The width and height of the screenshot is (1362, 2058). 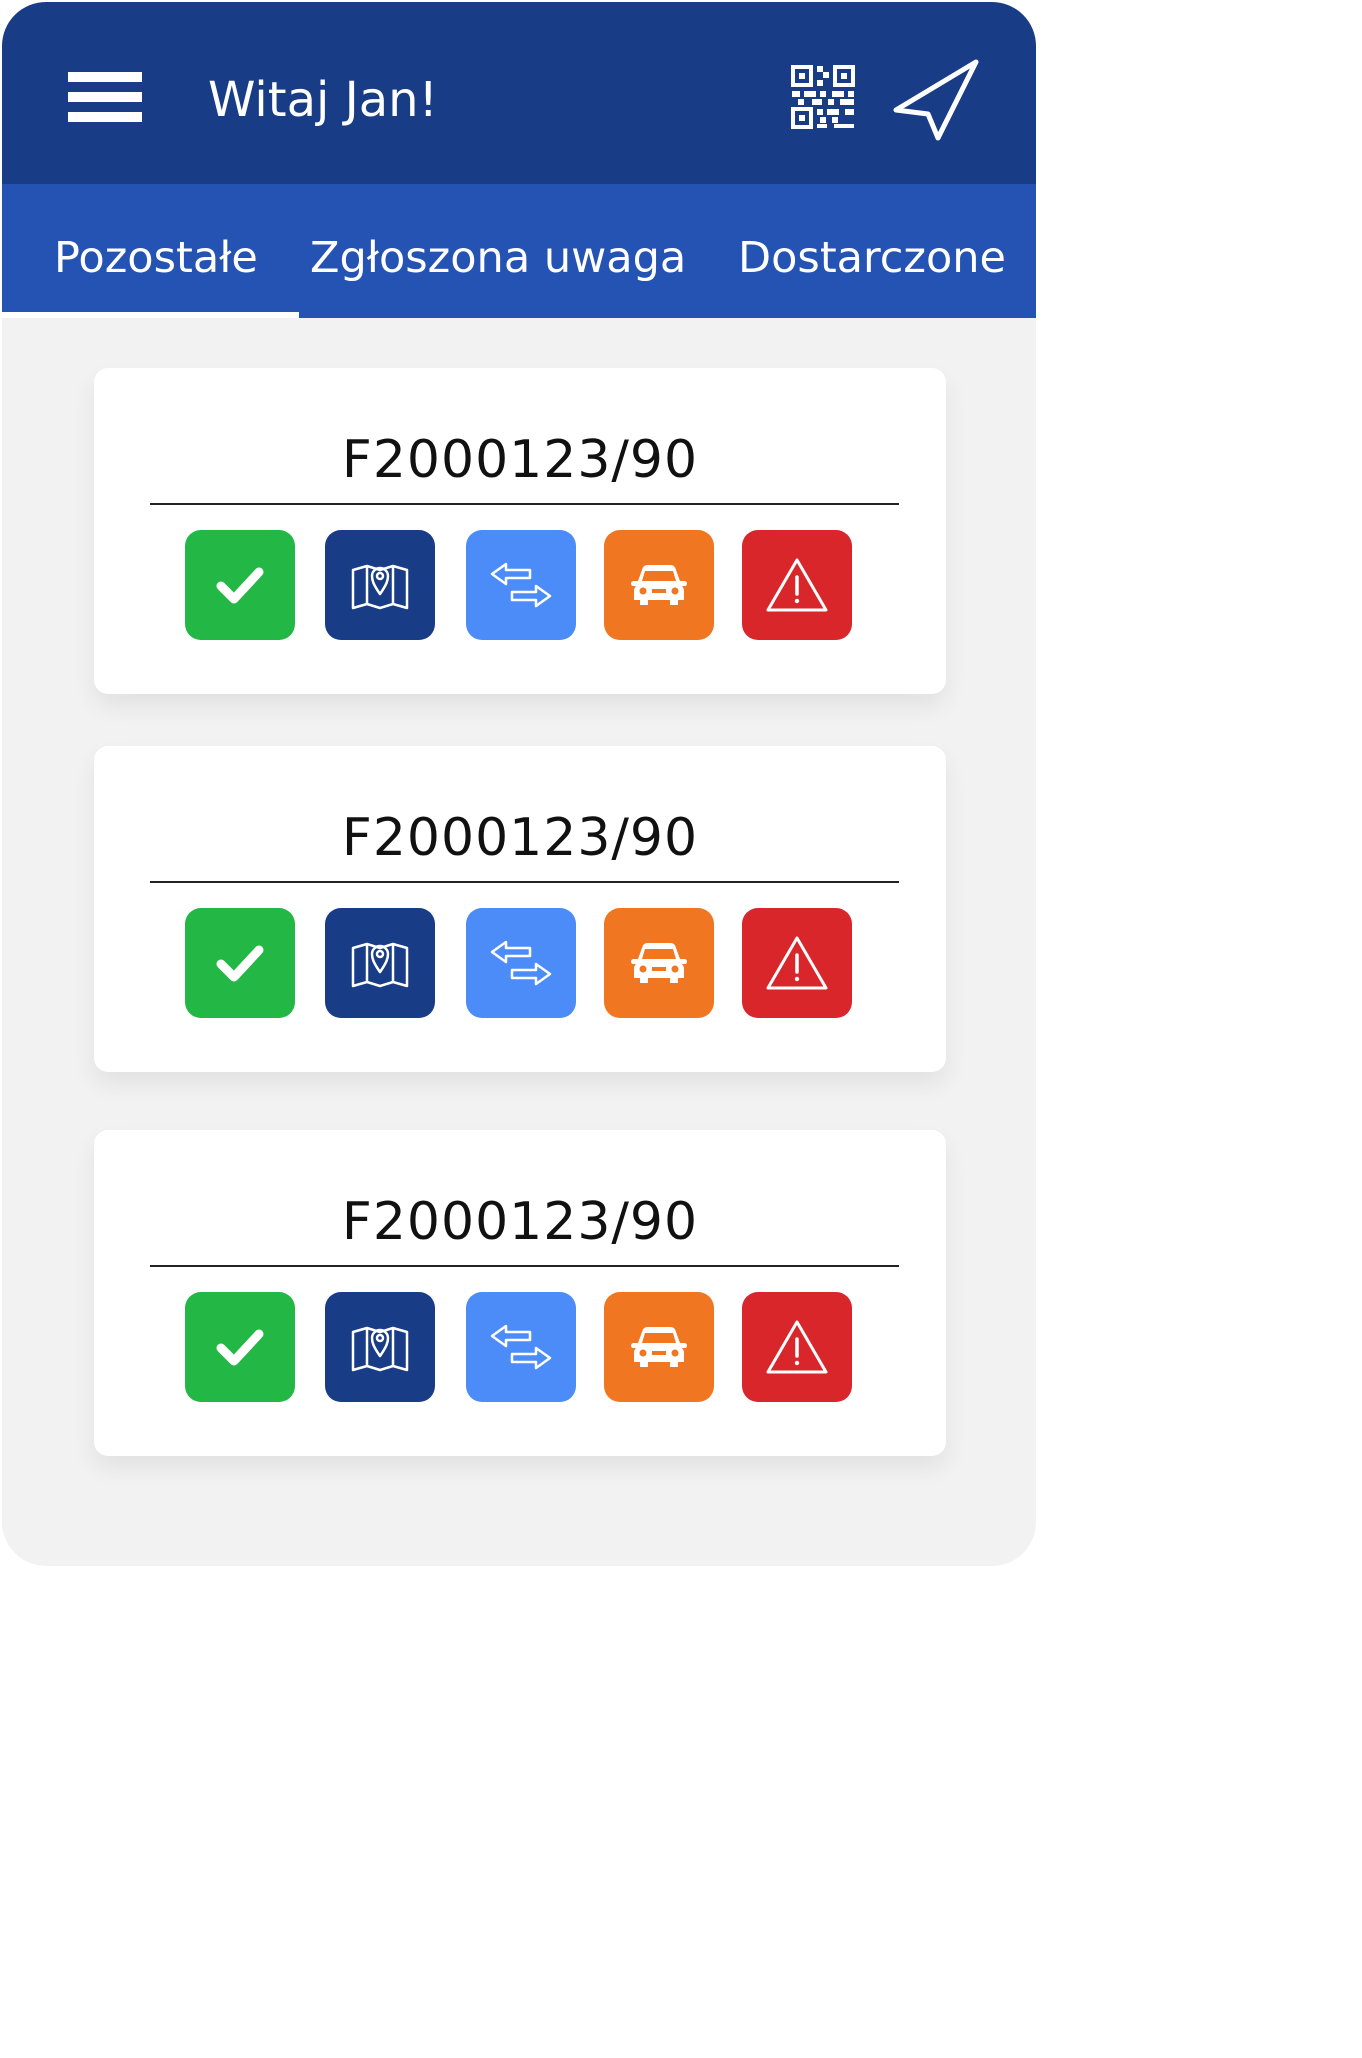 What do you see at coordinates (156, 251) in the screenshot?
I see `tab-pozostale: Pozostałe` at bounding box center [156, 251].